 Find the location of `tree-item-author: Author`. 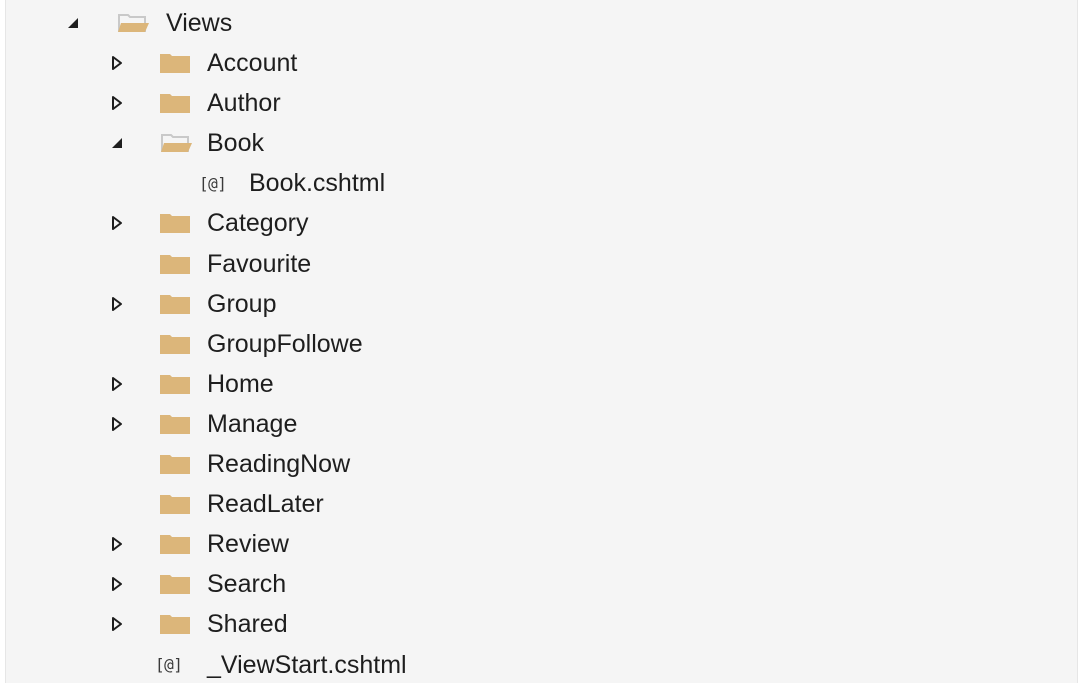

tree-item-author: Author is located at coordinates (541, 103).